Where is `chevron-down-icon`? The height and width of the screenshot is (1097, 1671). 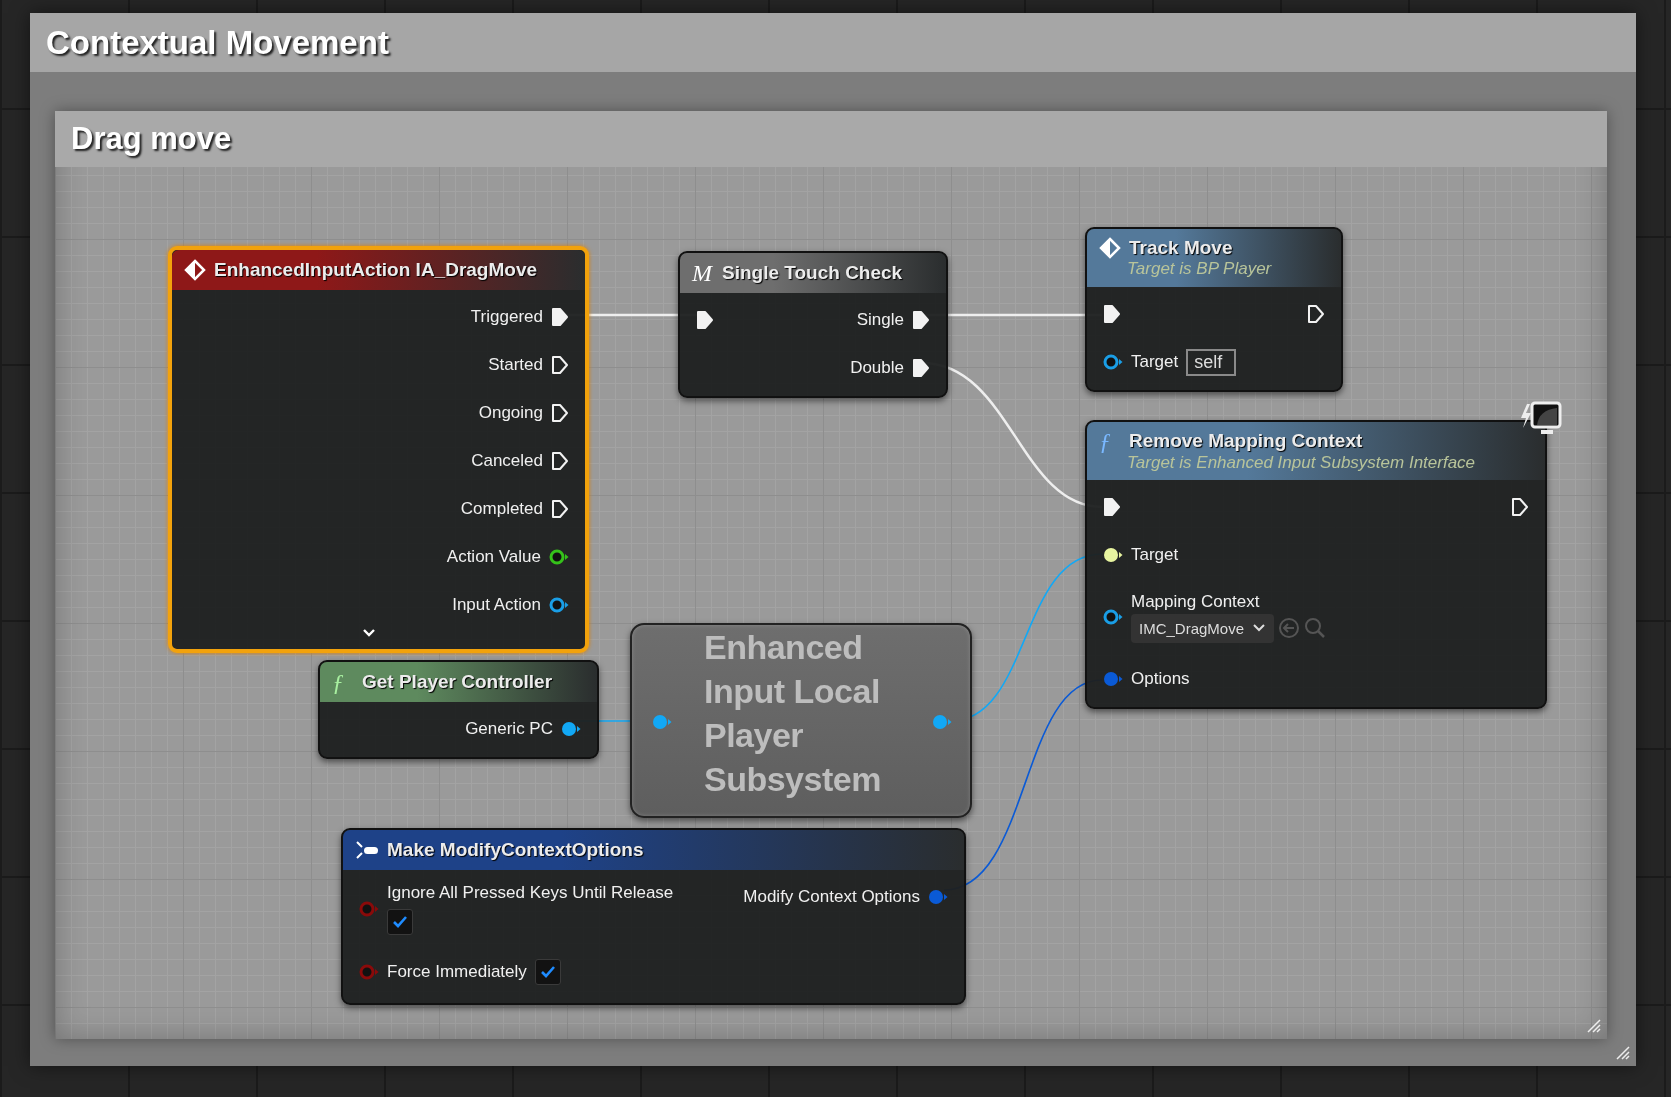 chevron-down-icon is located at coordinates (368, 633).